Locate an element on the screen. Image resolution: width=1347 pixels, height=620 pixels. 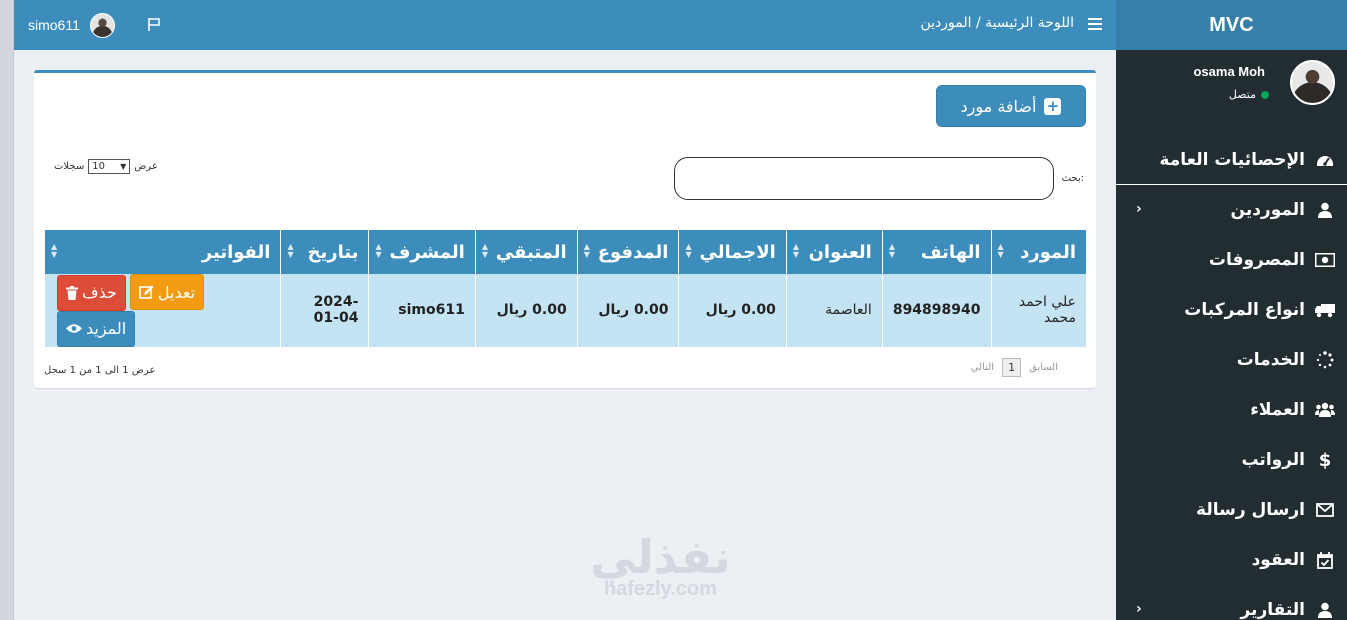
sidebar-item-label: الرواتب is located at coordinates (1273, 460).